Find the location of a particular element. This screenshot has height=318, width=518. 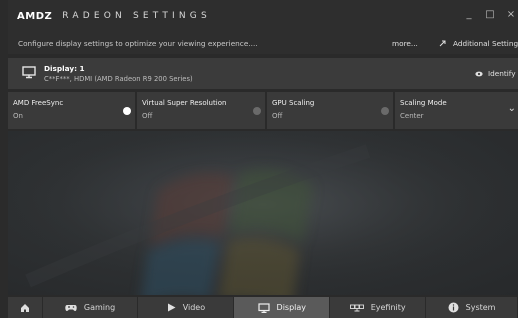

tile-label: AMD FreeSync is located at coordinates (38, 103).